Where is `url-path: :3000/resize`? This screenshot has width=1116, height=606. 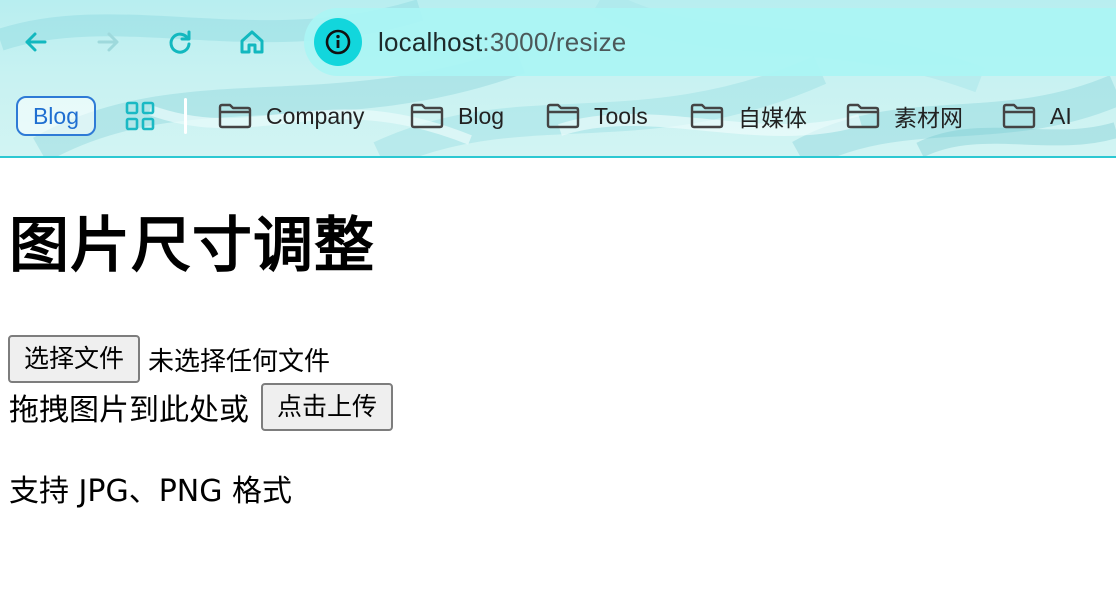
url-path: :3000/resize is located at coordinates (554, 42).